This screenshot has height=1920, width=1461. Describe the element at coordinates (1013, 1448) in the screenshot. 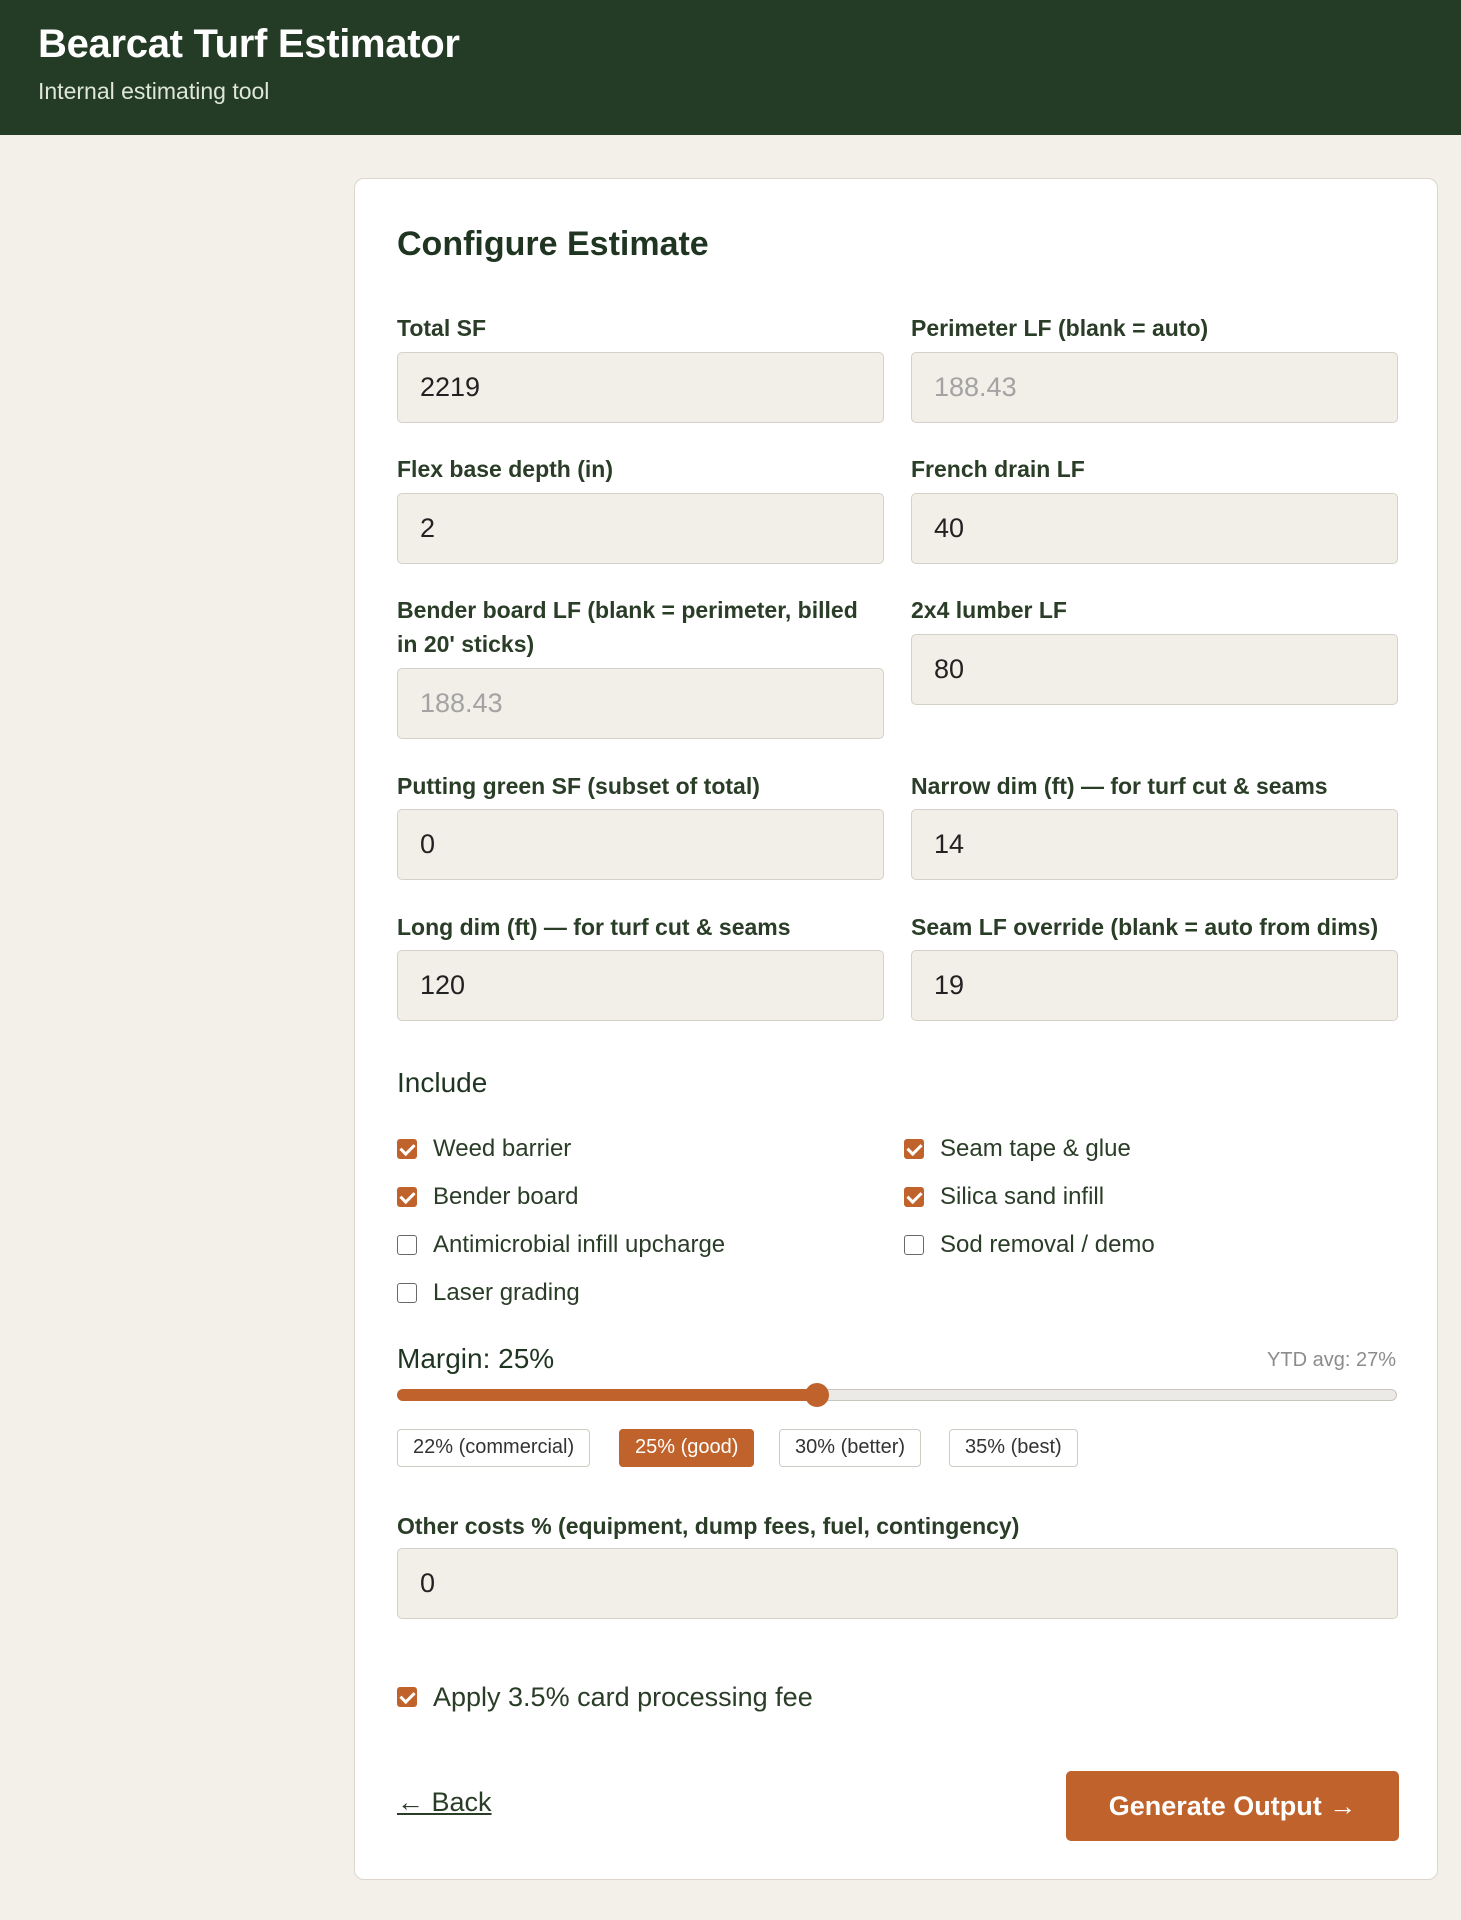

I see `margin-preset-35: 35% (best)` at that location.